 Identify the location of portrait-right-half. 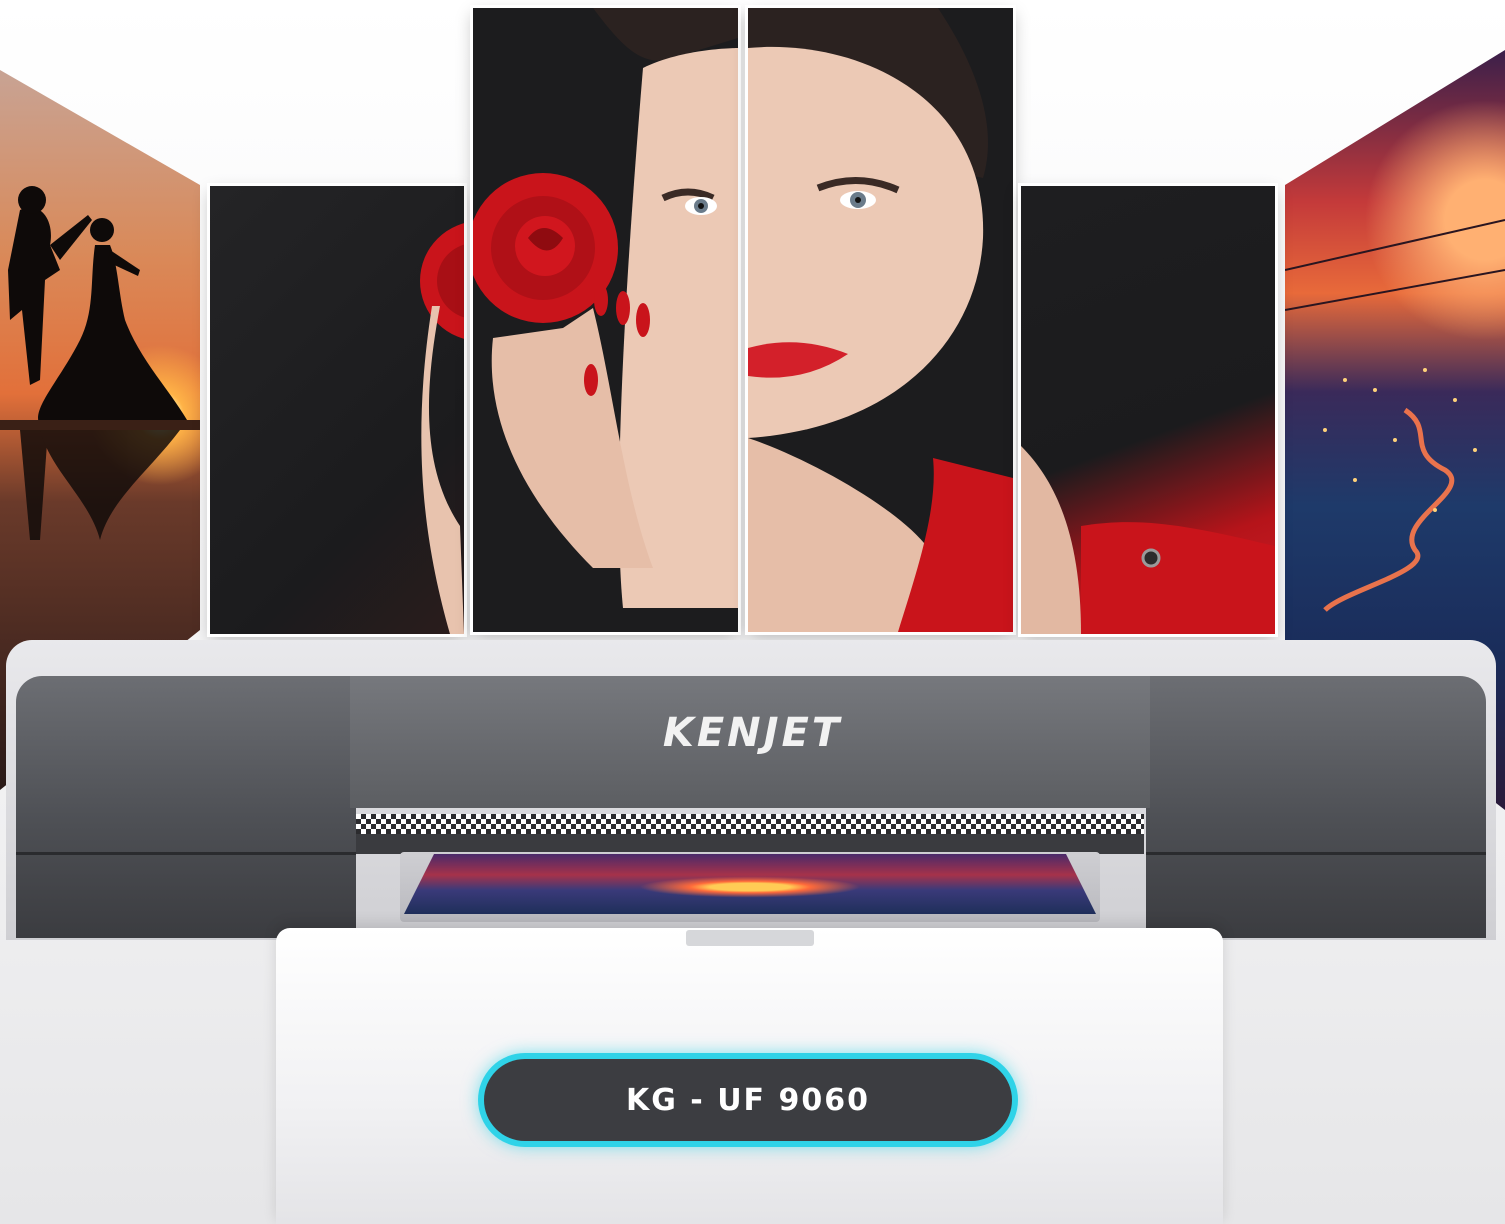
(880, 320).